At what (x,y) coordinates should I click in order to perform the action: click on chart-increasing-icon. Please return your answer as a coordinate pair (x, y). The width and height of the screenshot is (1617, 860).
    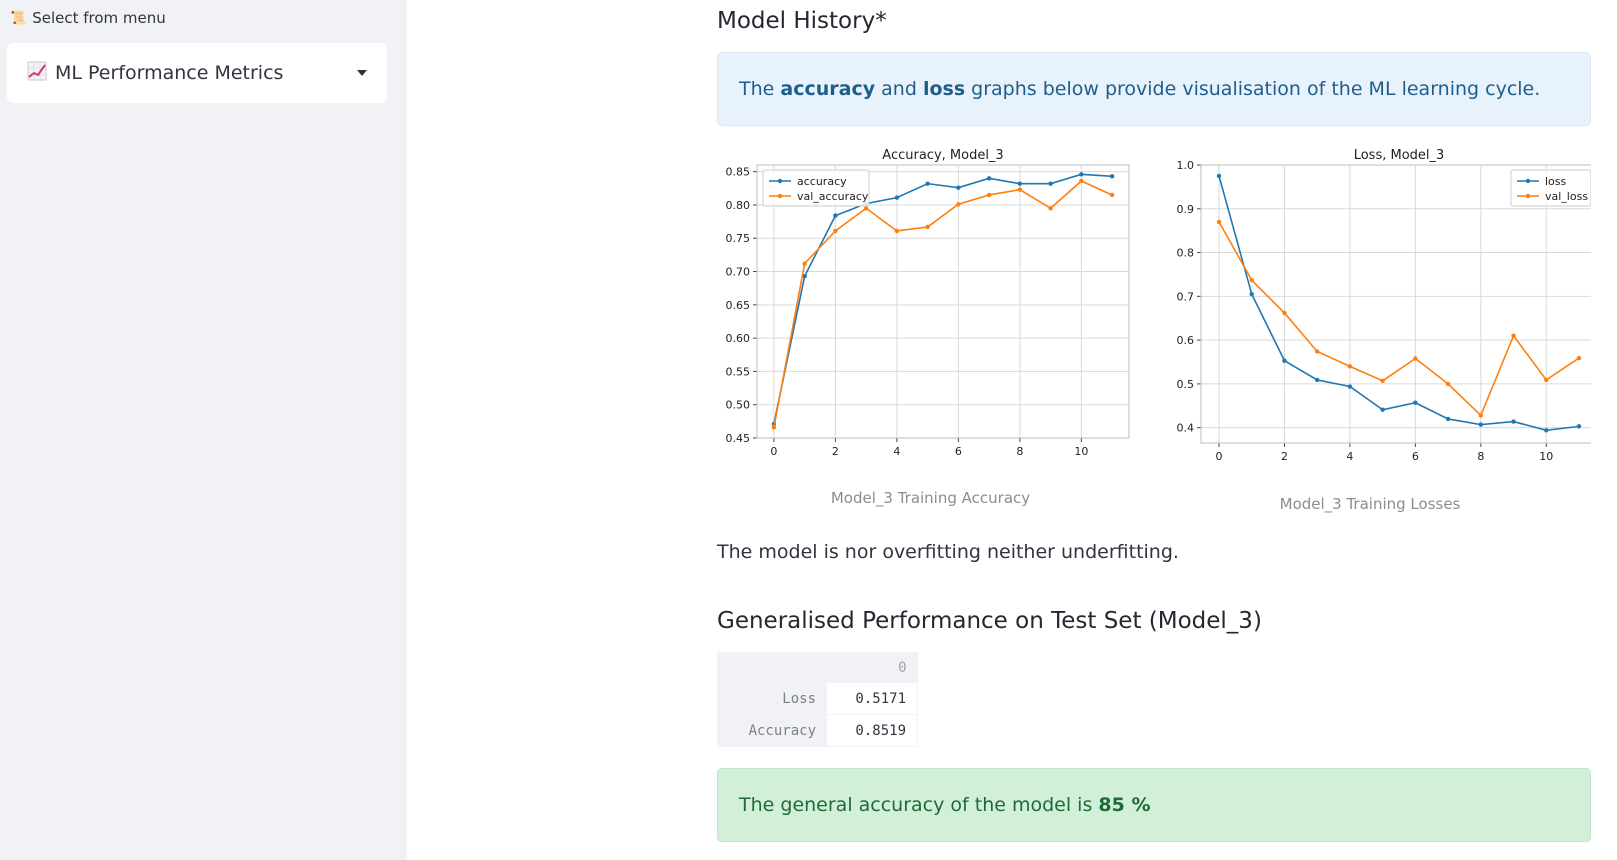
    Looking at the image, I should click on (37, 73).